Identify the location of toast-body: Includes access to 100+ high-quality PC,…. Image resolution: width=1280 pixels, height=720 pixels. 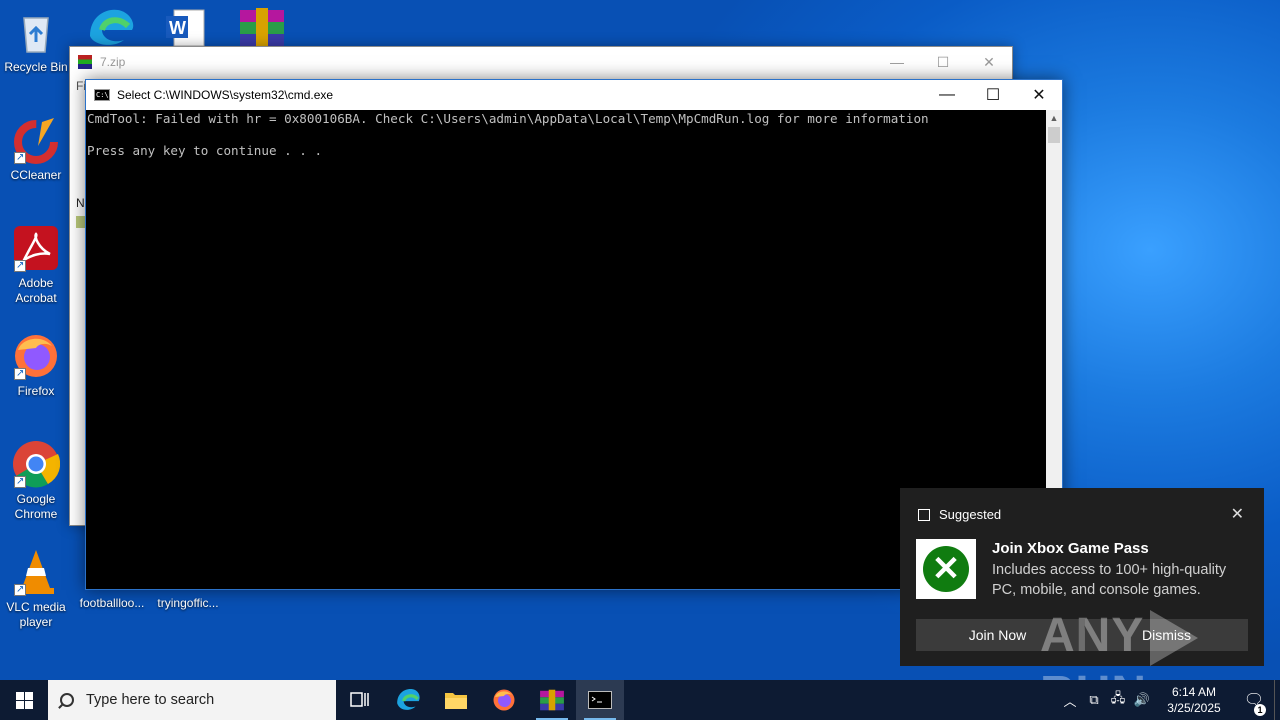
(1109, 580).